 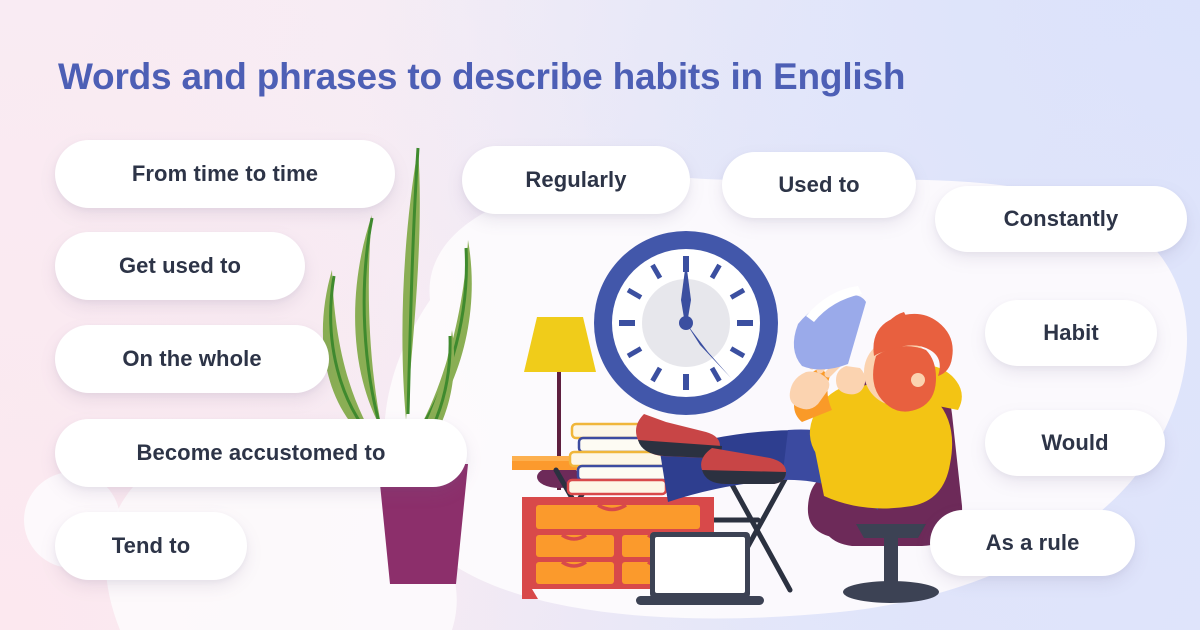 I want to click on phrase-pill-label: From time to time, so click(x=225, y=173).